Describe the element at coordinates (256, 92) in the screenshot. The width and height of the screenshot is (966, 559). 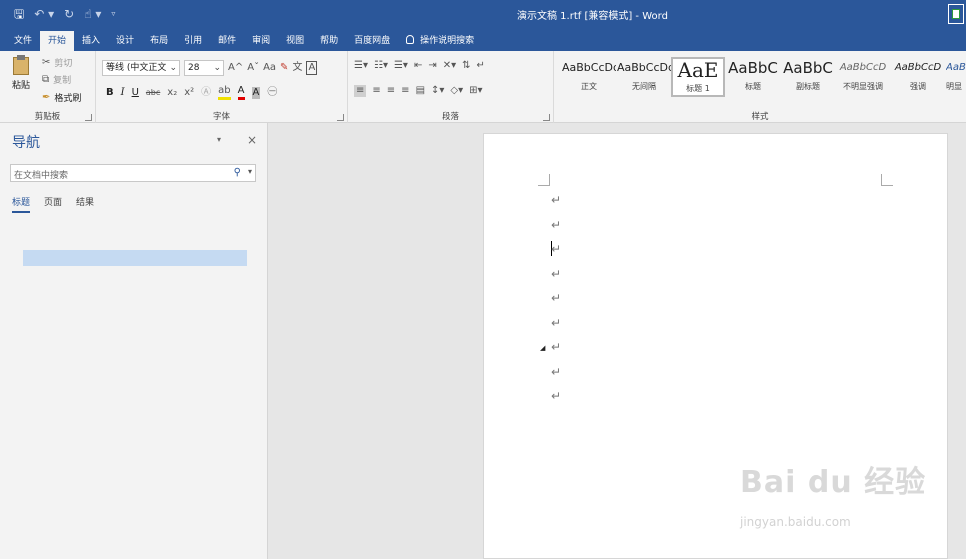
I see `character-shading-icon: A` at that location.